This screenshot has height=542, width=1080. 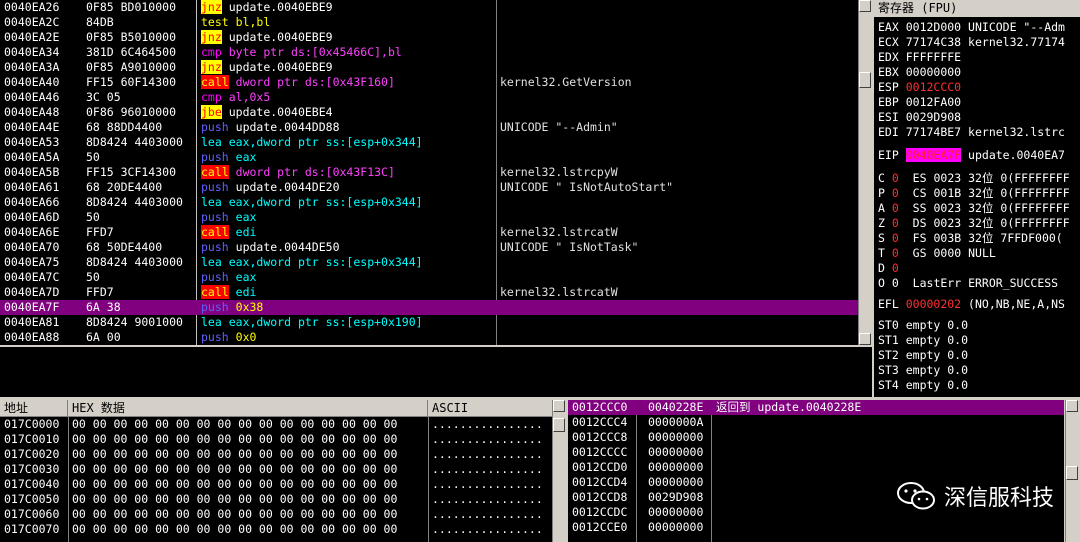 I want to click on register-value: 77174C38, so click(x=933, y=42).